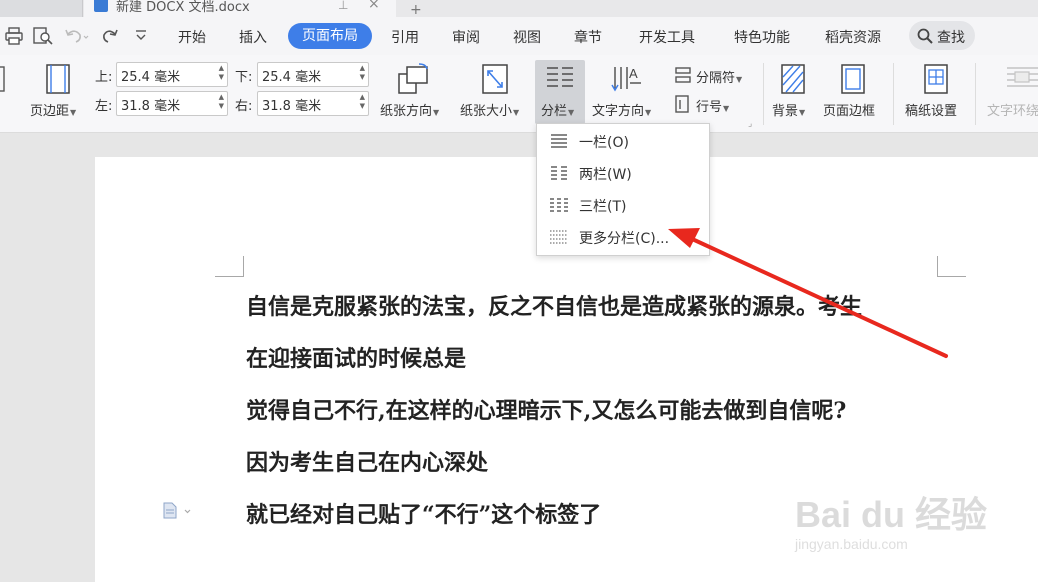 The width and height of the screenshot is (1038, 582). Describe the element at coordinates (183, 7) in the screenshot. I see `document-tab-title: 新建 DOCX 文档.docx` at that location.